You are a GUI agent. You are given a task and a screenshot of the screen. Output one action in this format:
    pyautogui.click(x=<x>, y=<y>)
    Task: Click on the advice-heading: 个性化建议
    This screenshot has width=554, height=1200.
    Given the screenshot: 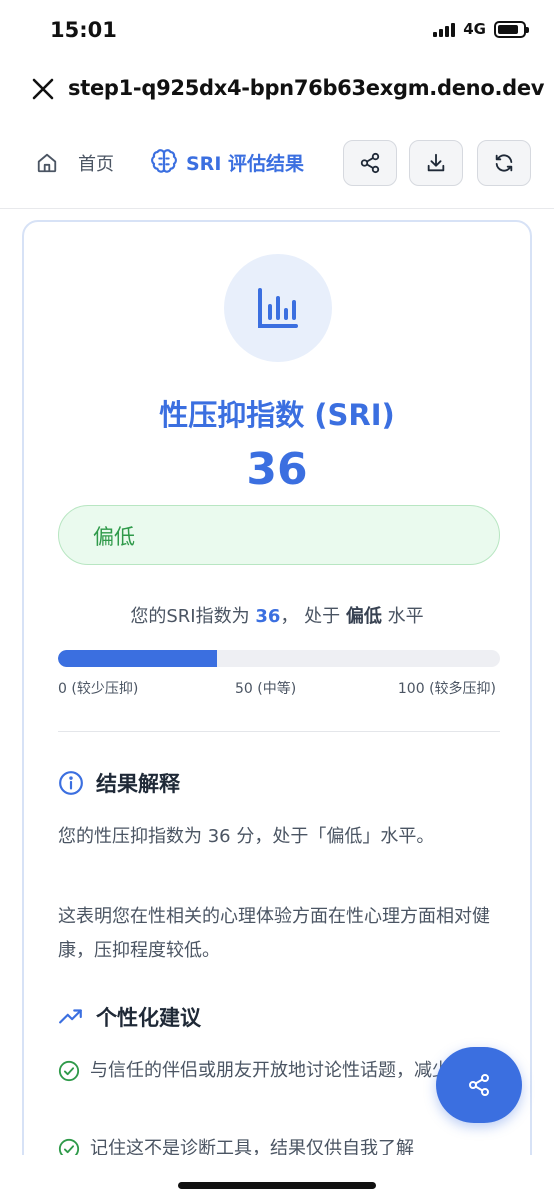 What is the action you would take?
    pyautogui.click(x=129, y=1017)
    